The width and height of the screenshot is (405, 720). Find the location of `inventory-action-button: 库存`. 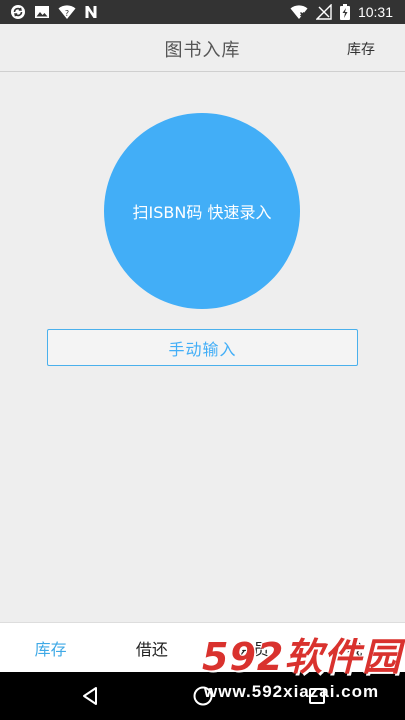

inventory-action-button: 库存 is located at coordinates (361, 49).